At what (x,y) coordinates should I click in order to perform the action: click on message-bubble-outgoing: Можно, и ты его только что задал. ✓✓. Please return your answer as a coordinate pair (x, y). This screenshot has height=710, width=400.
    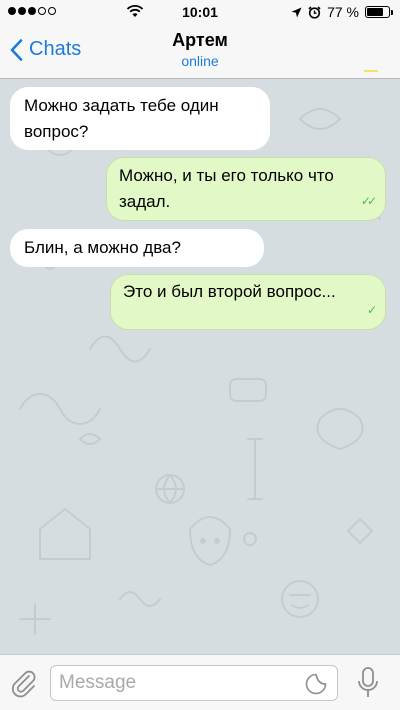
    Looking at the image, I should click on (246, 189).